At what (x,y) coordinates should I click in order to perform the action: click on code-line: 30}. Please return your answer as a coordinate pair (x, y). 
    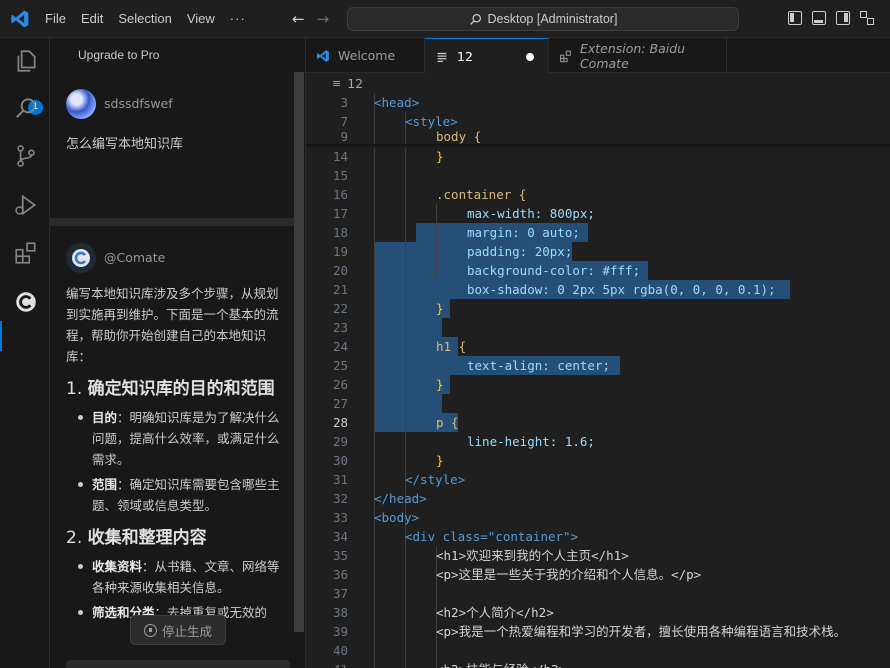
    Looking at the image, I should click on (598, 460).